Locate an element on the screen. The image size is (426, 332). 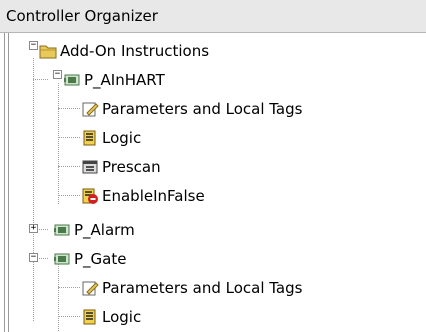
tree-item-label: EnableInFalse is located at coordinates (153, 195).